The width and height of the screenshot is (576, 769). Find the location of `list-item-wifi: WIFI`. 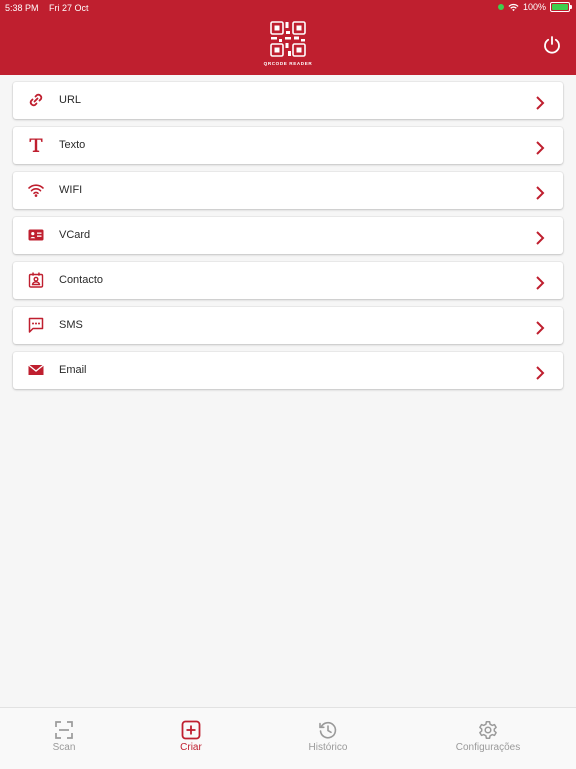

list-item-wifi: WIFI is located at coordinates (288, 190).